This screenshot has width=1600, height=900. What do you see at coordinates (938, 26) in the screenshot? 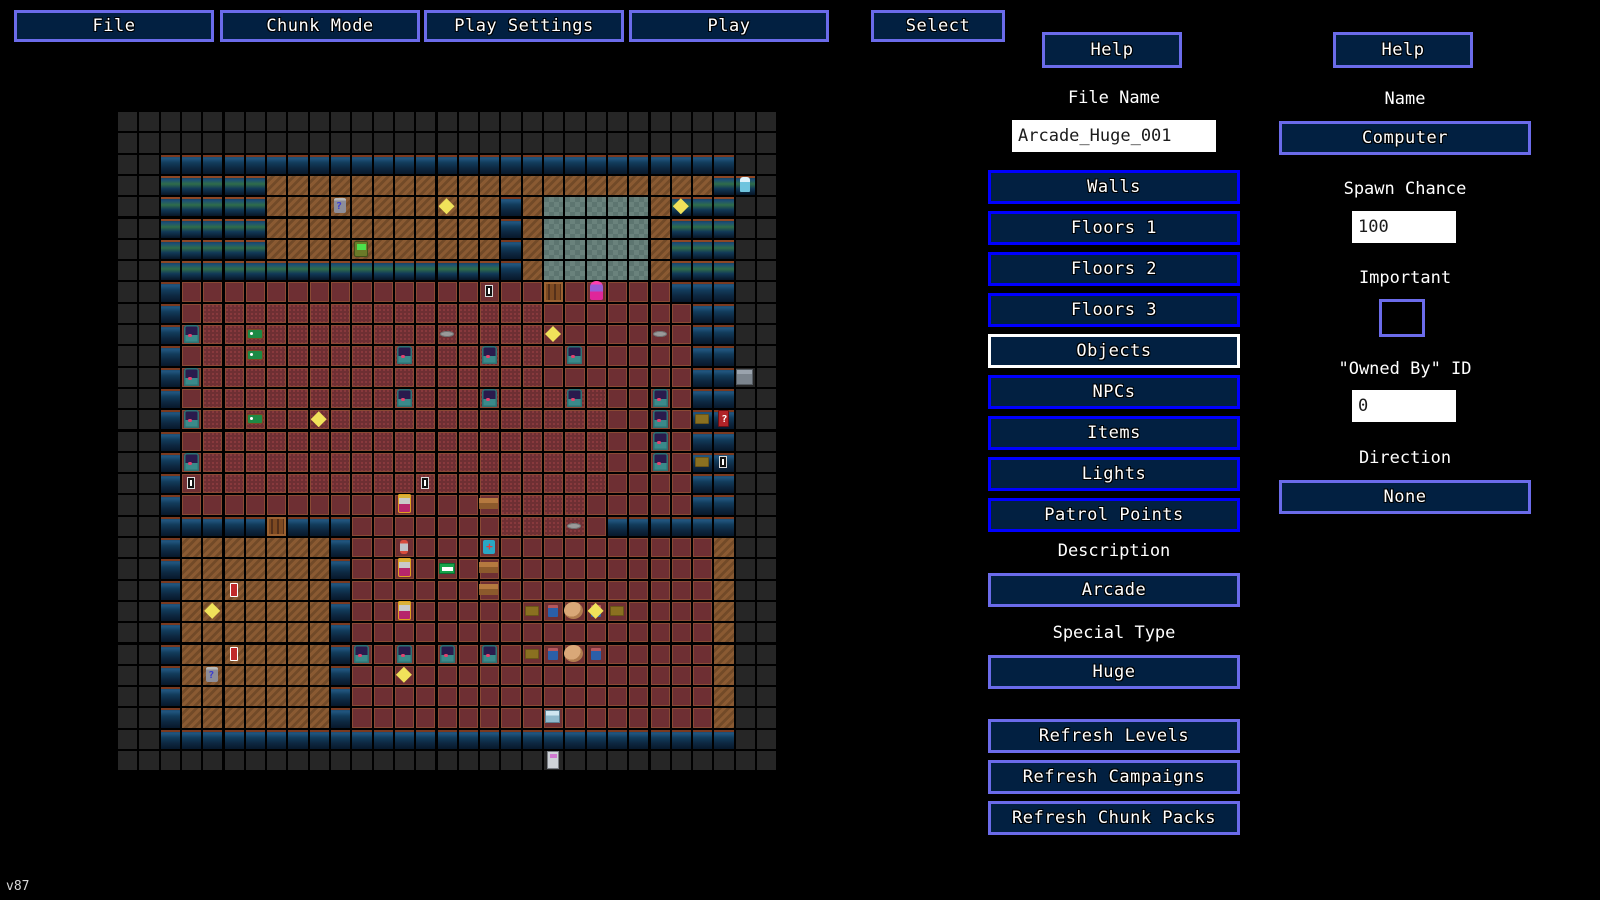
I see `toolbar-button-select: Select` at bounding box center [938, 26].